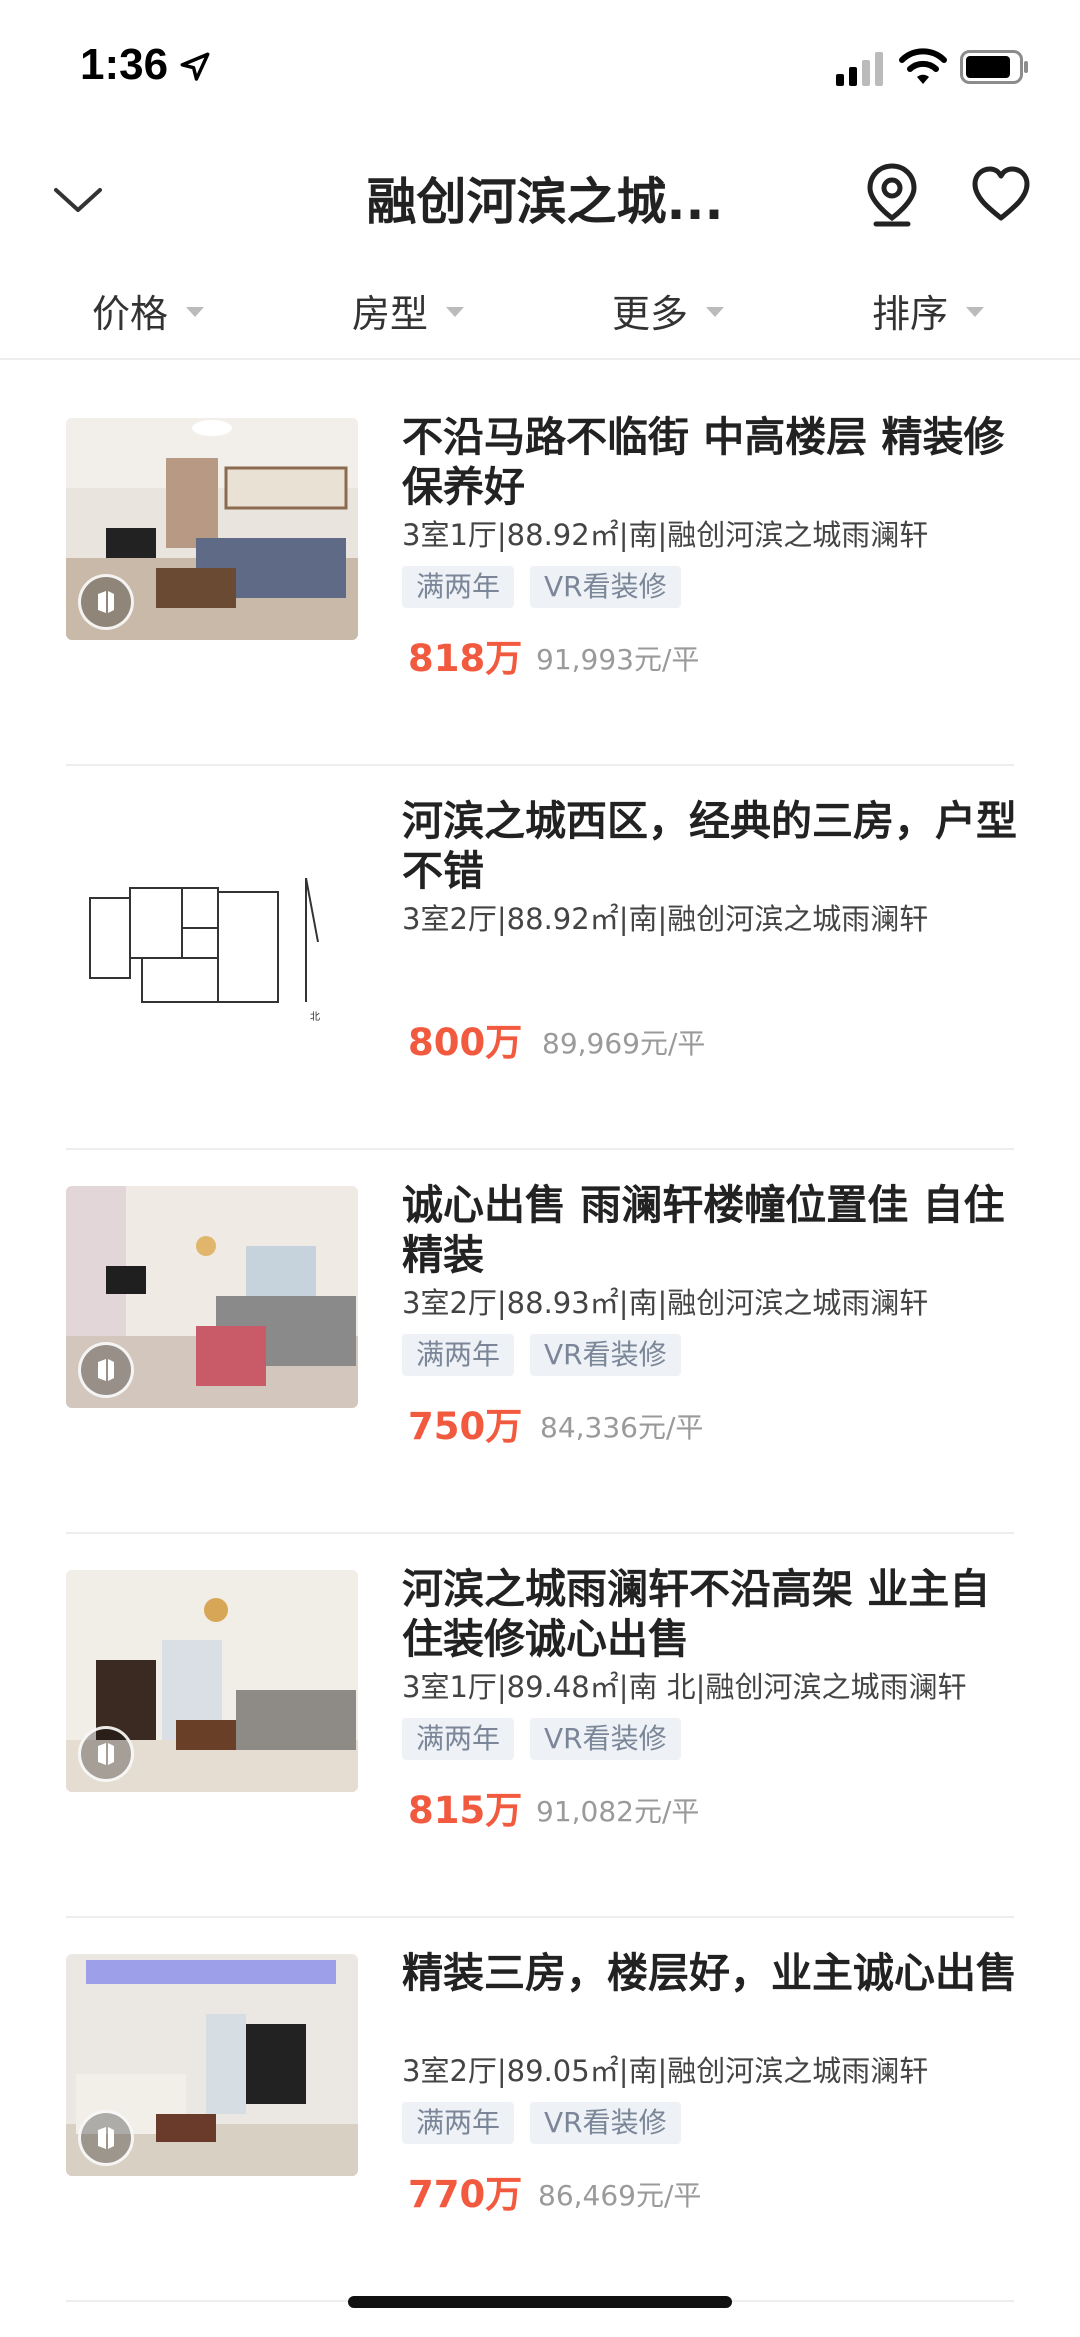 The image size is (1080, 2337). I want to click on listing-price: 750万, so click(465, 1426).